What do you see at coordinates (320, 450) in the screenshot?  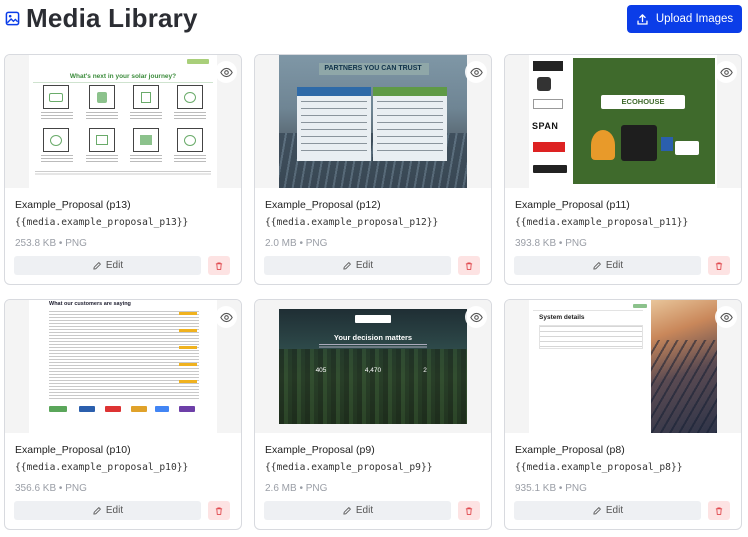 I see `media-name: Example_Proposal (p9)` at bounding box center [320, 450].